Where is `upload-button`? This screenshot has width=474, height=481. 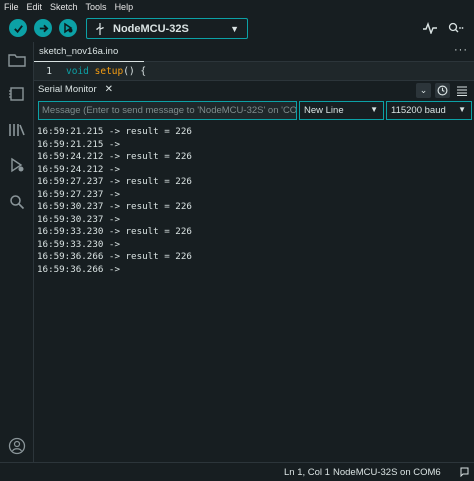
upload-button is located at coordinates (43, 28).